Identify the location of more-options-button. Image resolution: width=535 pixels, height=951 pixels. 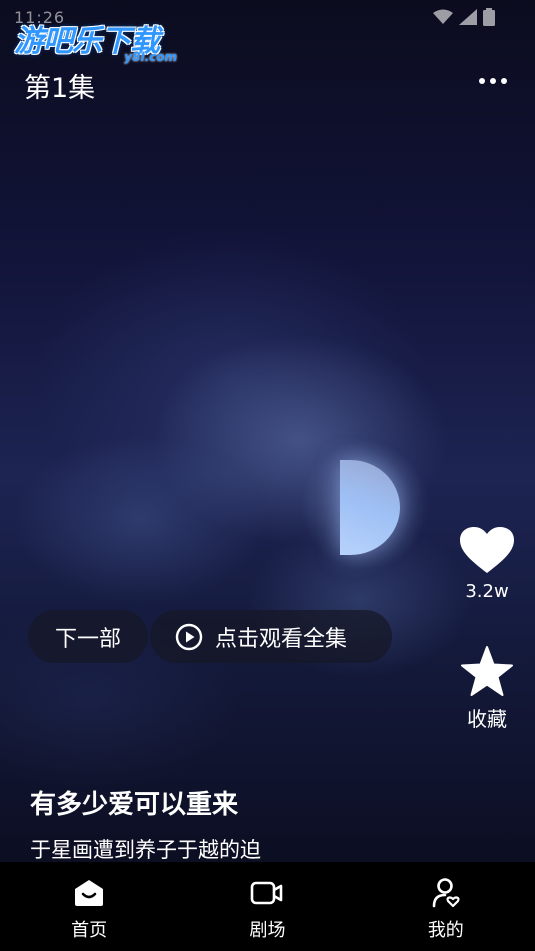
(493, 81).